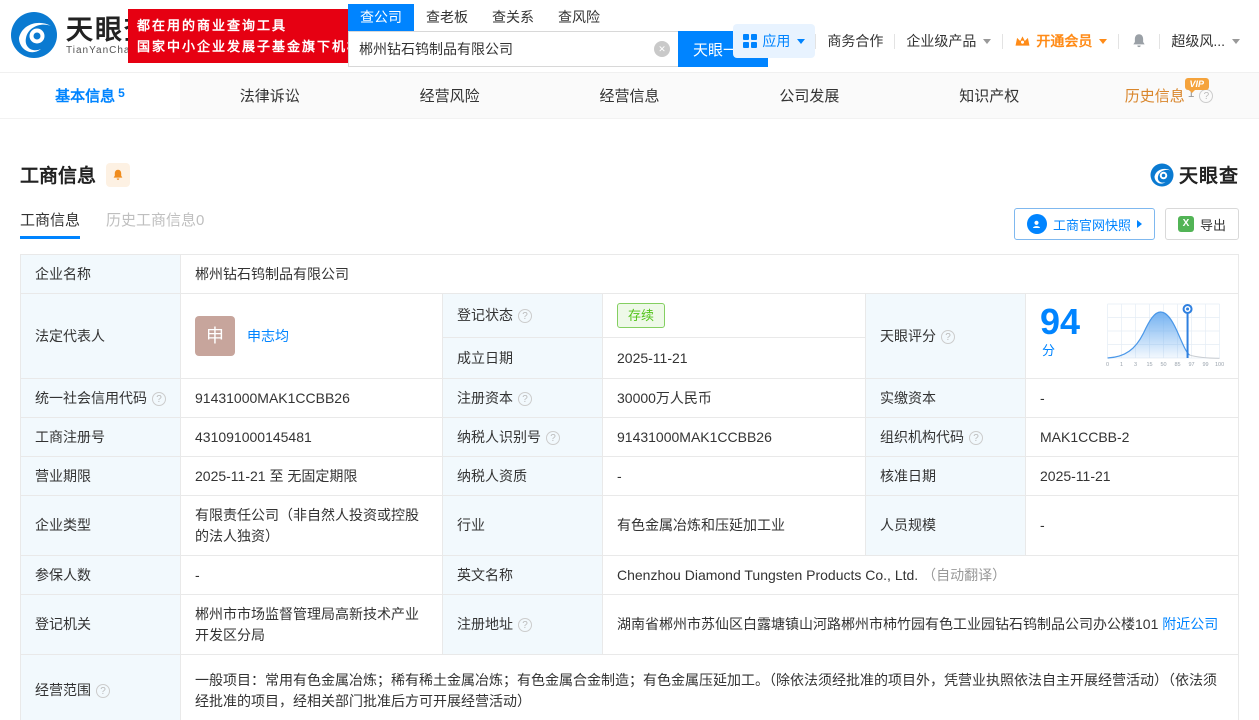 The width and height of the screenshot is (1259, 720). I want to click on search-tab-boss: 查老板, so click(447, 17).